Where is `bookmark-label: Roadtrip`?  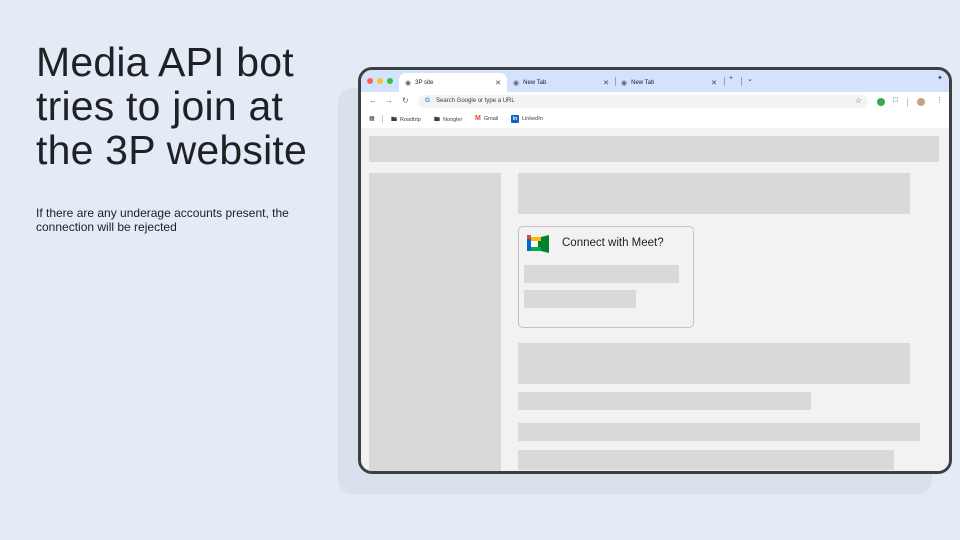
bookmark-label: Roadtrip is located at coordinates (410, 120).